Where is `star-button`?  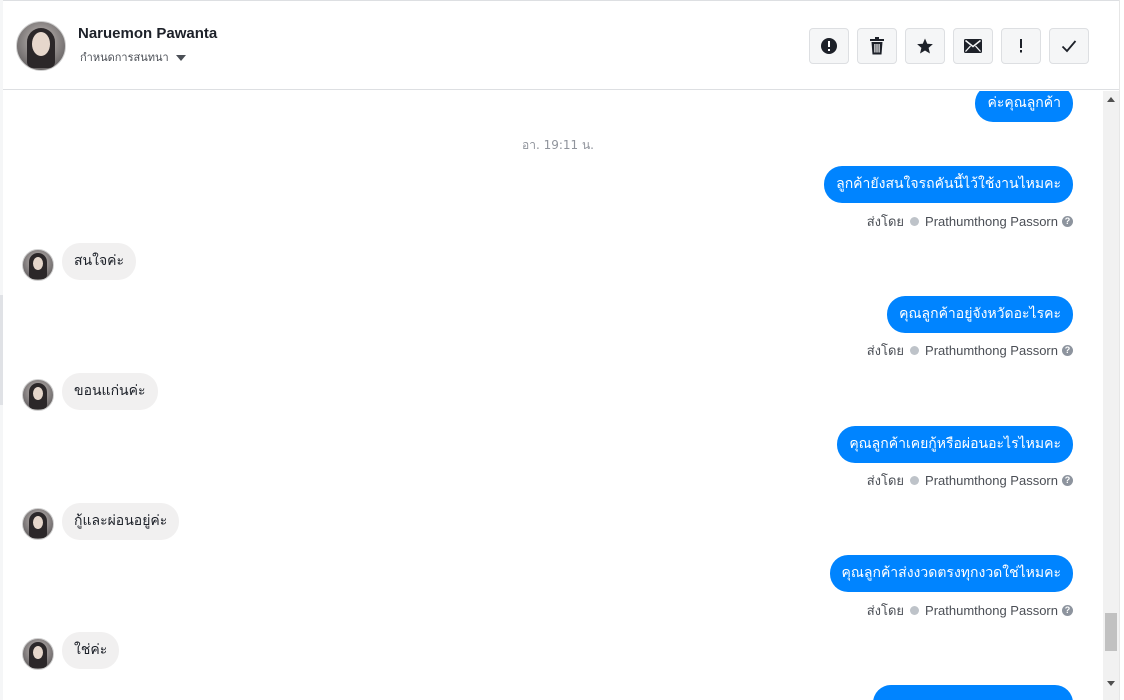
star-button is located at coordinates (925, 46).